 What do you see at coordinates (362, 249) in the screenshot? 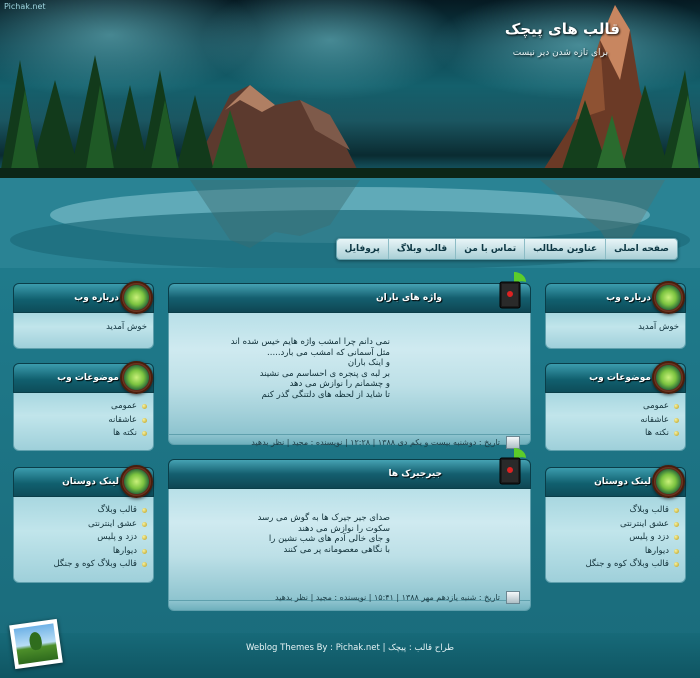
I see `nav-profile: پروفایل` at bounding box center [362, 249].